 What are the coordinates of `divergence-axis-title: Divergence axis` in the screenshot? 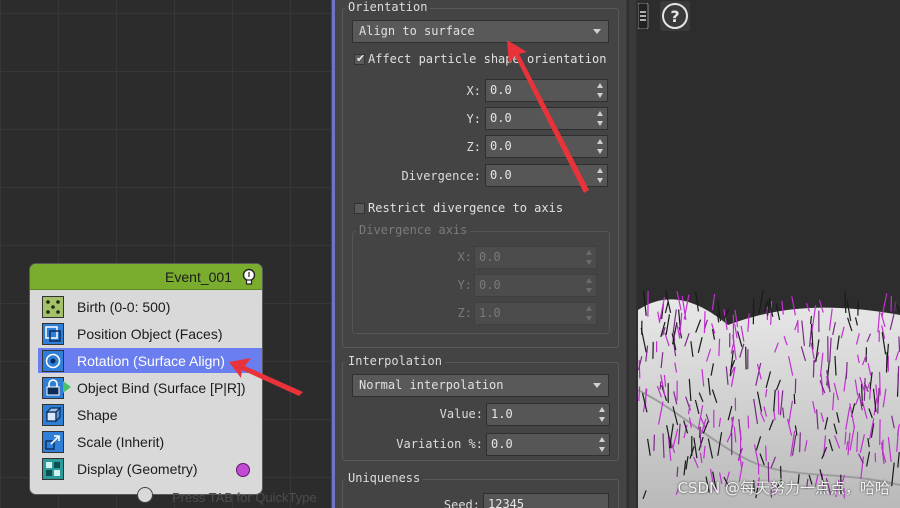 It's located at (413, 230).